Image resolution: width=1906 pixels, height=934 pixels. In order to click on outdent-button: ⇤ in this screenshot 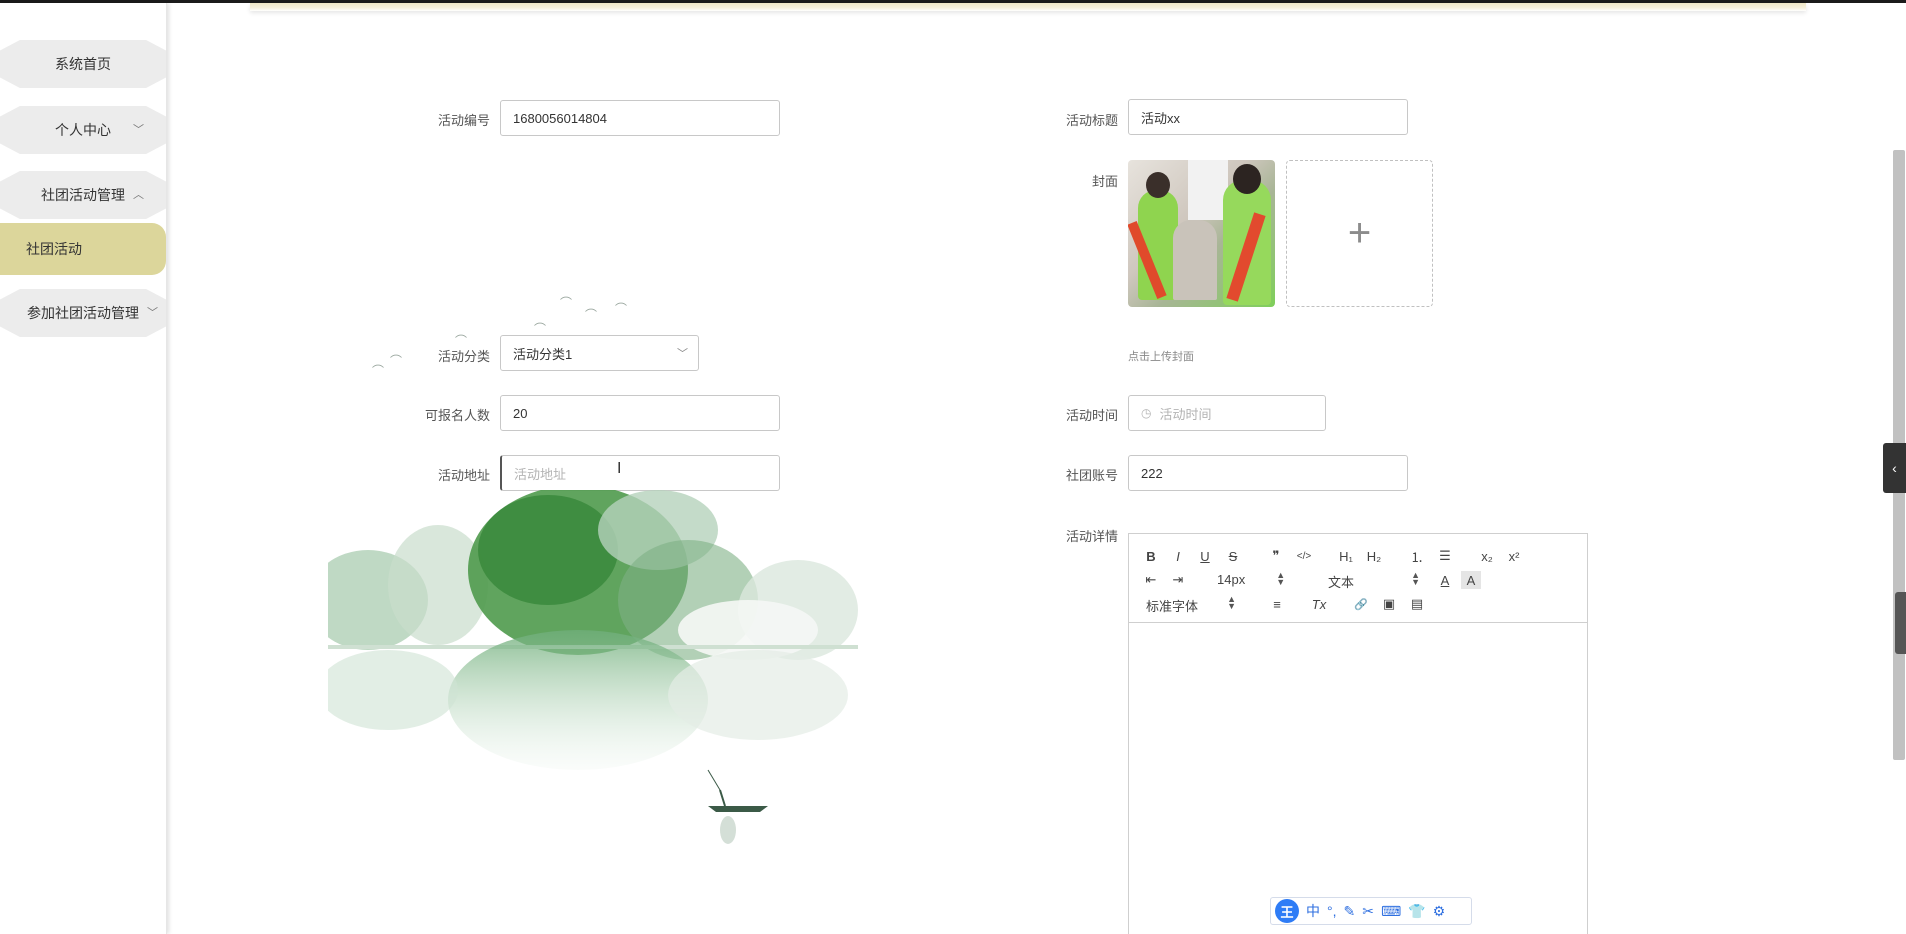, I will do `click(1151, 580)`.